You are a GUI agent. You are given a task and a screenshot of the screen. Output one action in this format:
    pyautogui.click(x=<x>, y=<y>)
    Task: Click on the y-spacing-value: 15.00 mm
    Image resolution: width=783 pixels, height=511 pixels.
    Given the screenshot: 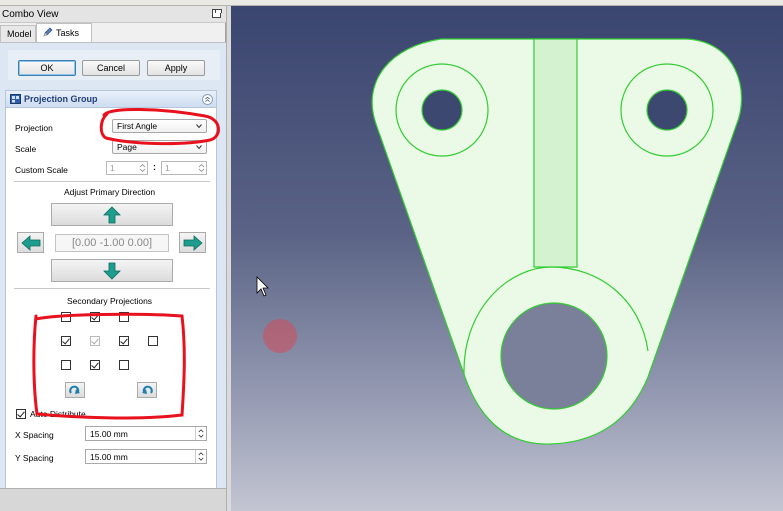 What is the action you would take?
    pyautogui.click(x=109, y=457)
    